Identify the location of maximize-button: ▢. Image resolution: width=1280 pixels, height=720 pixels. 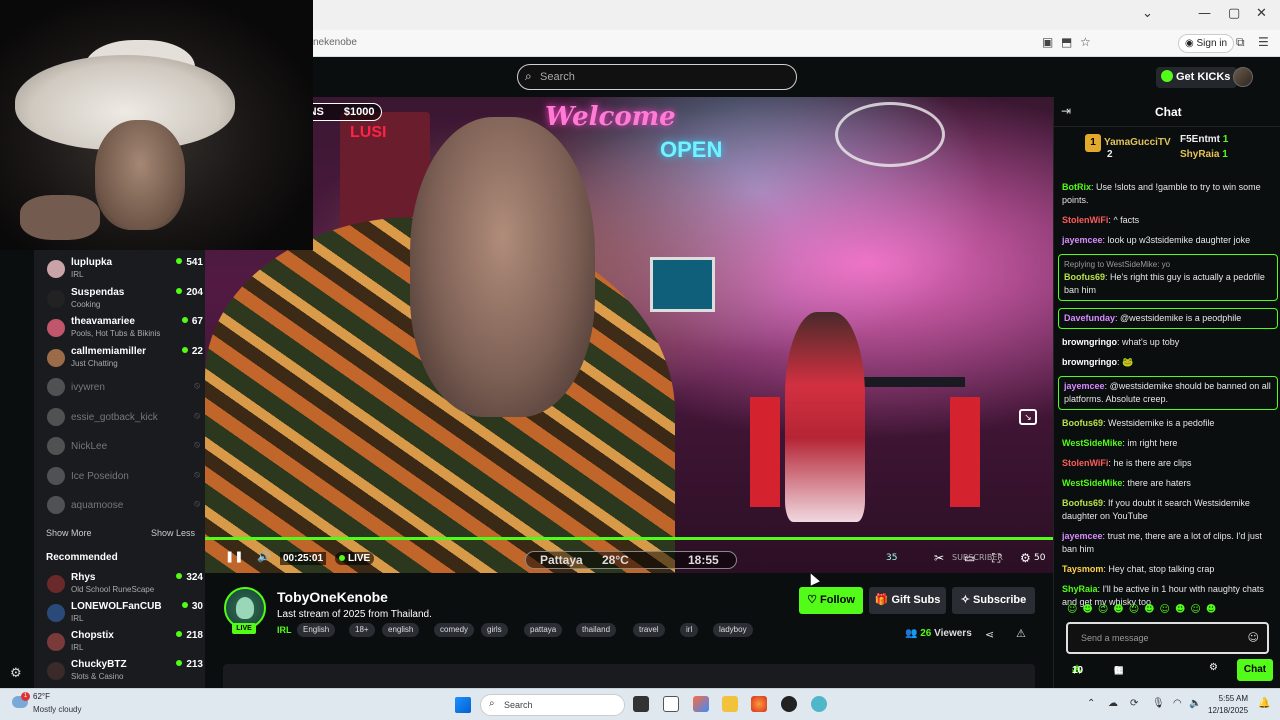
(1234, 13).